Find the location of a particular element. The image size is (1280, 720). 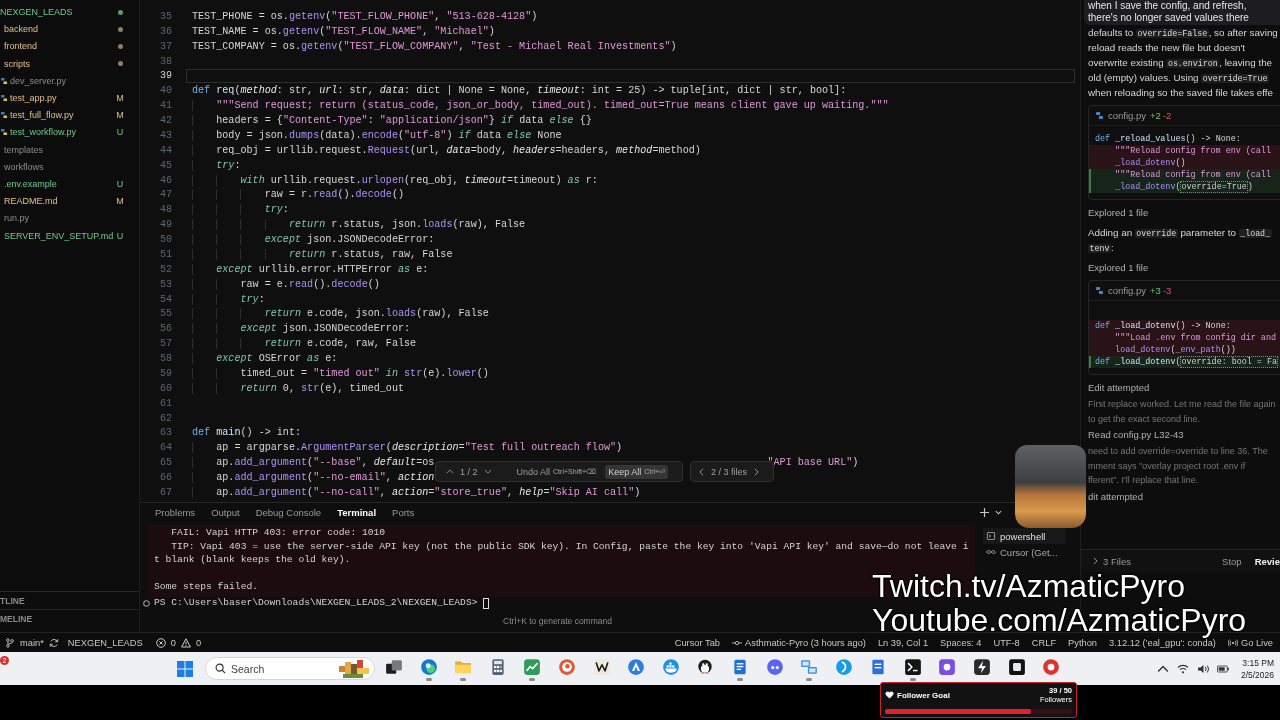

review-button: Revie is located at coordinates (1267, 561).